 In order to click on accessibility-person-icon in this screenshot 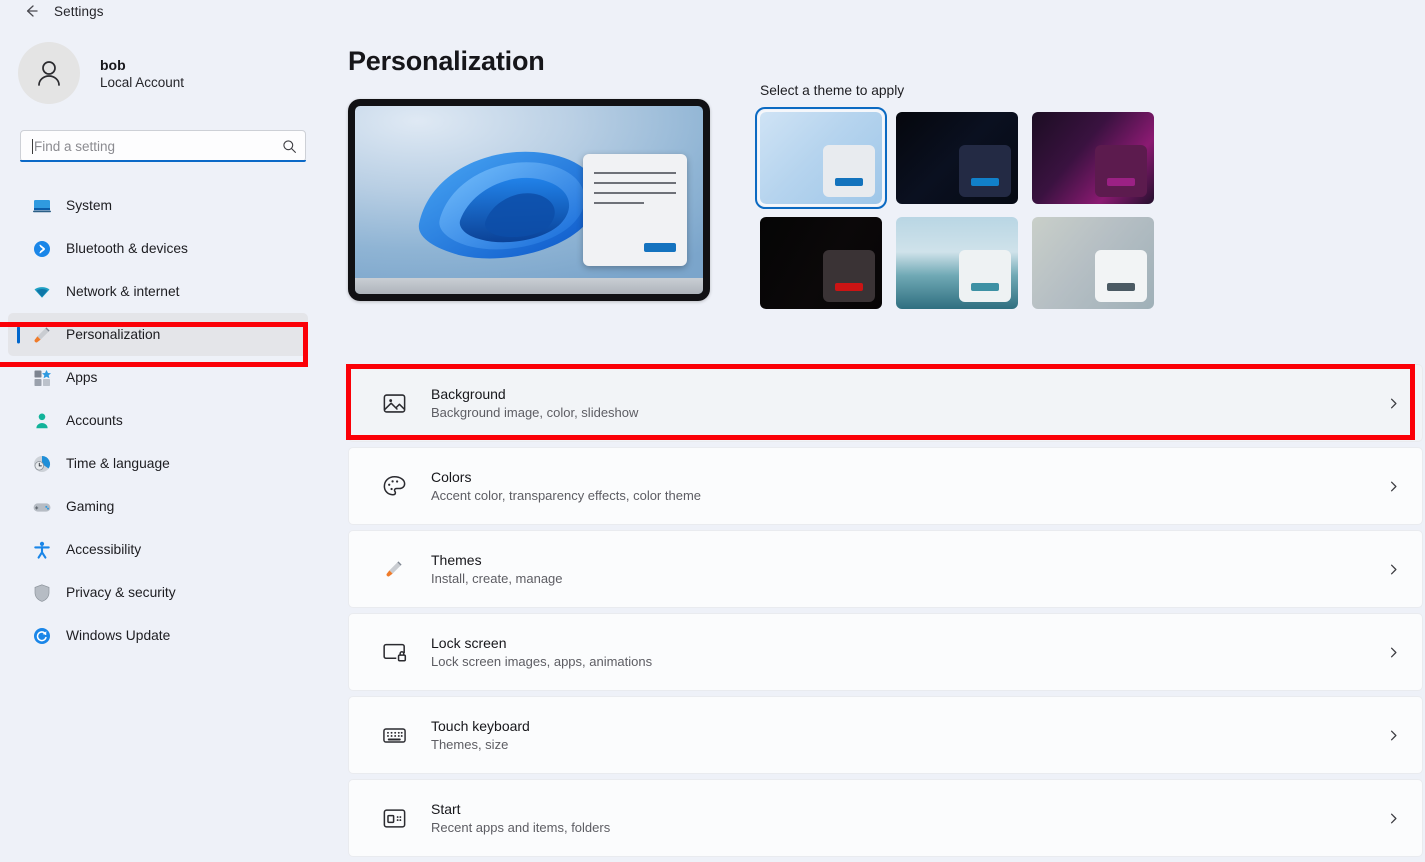, I will do `click(42, 550)`.